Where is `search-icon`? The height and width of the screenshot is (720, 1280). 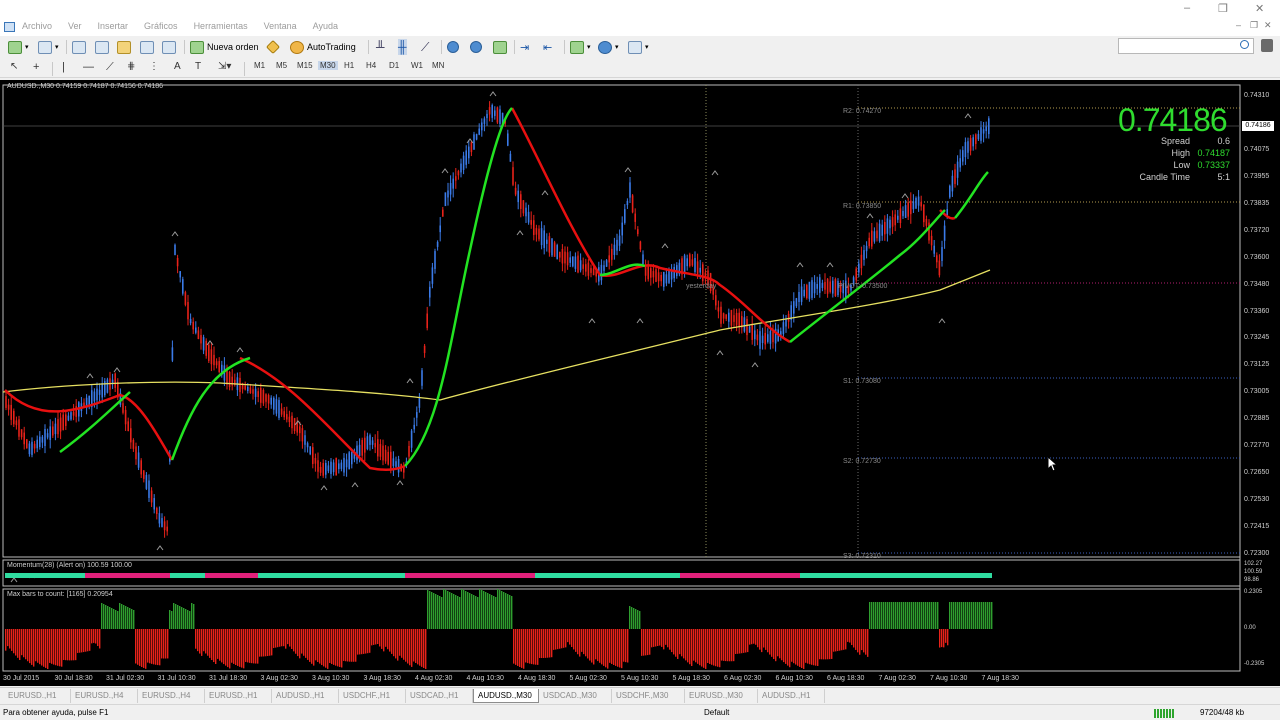
search-icon is located at coordinates (1244, 44).